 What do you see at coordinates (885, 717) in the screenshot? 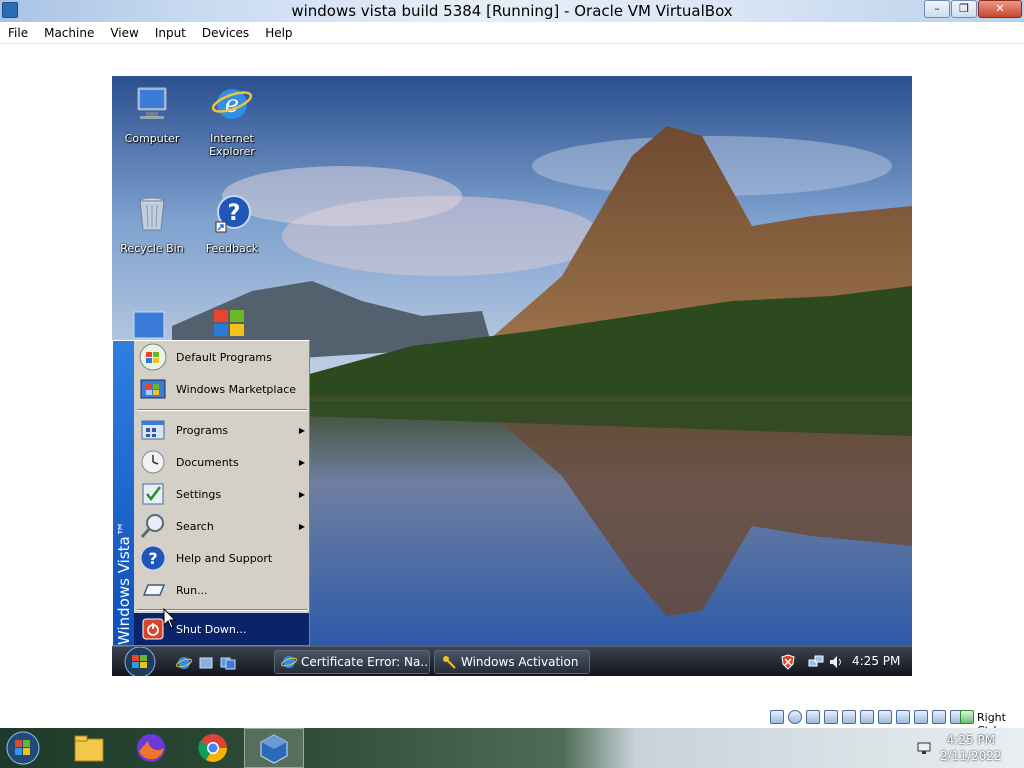
I see `display-indicator-icon` at bounding box center [885, 717].